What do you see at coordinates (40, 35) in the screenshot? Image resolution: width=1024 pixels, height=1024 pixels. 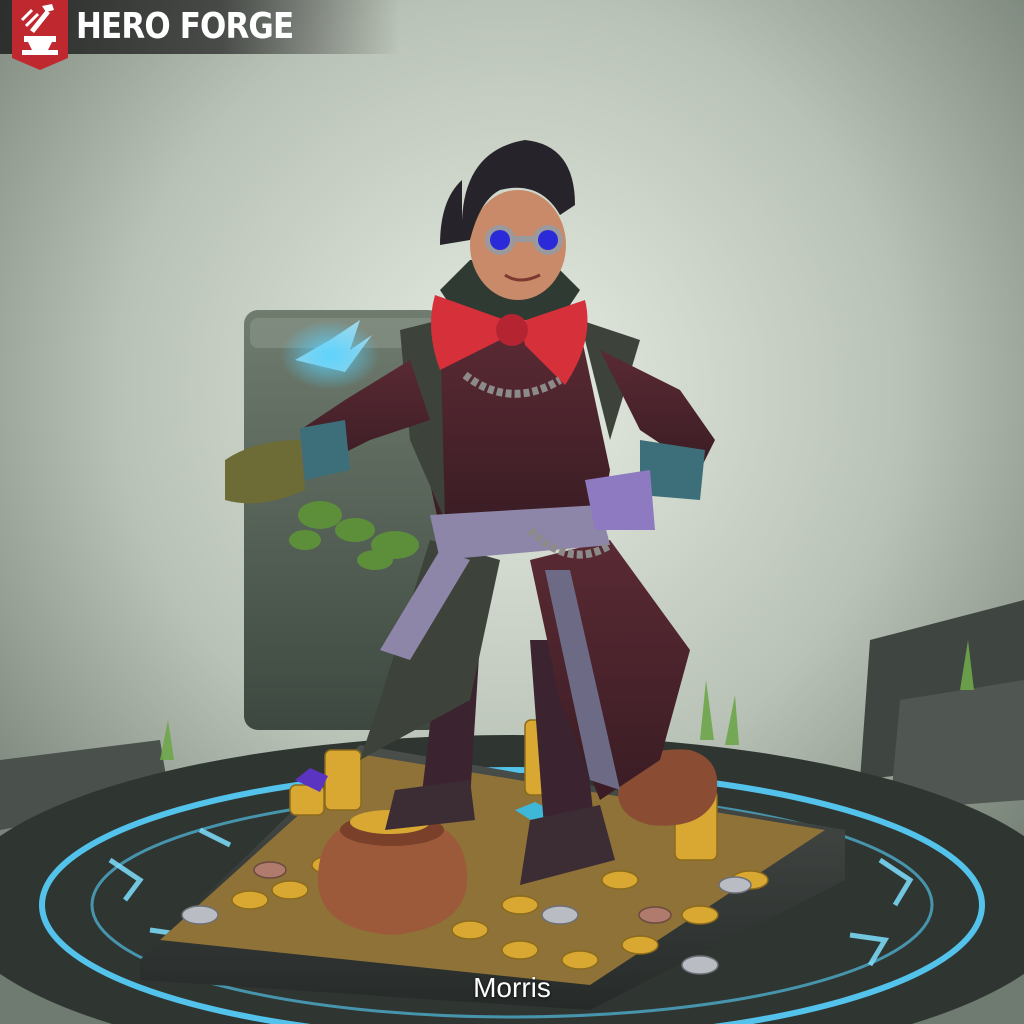 I see `anvil-hammer-icon` at bounding box center [40, 35].